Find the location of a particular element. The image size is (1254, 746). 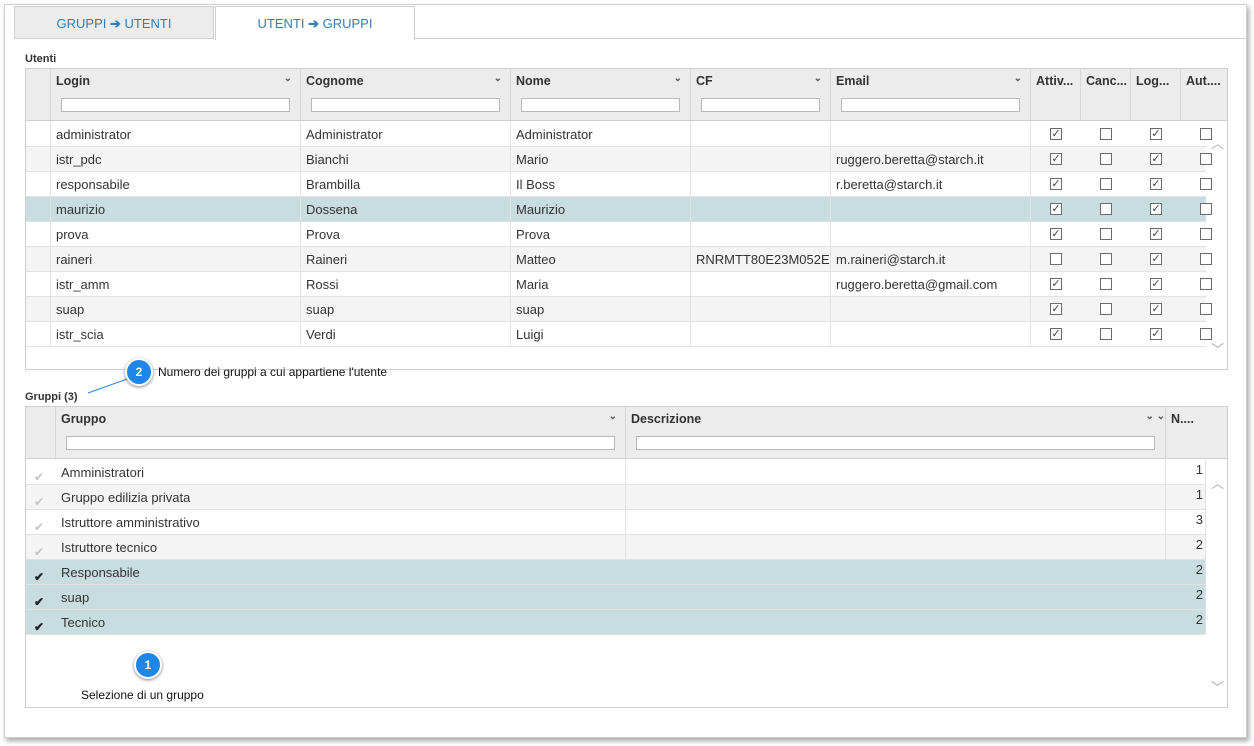

table-row: prova Prova Prova ✓ ✓ is located at coordinates (619, 234).